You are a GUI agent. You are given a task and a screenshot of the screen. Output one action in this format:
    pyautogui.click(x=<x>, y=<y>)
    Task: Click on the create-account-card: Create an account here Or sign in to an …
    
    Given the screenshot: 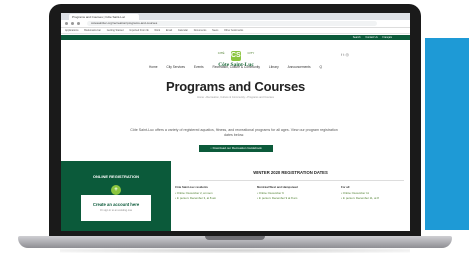 What is the action you would take?
    pyautogui.click(x=116, y=208)
    